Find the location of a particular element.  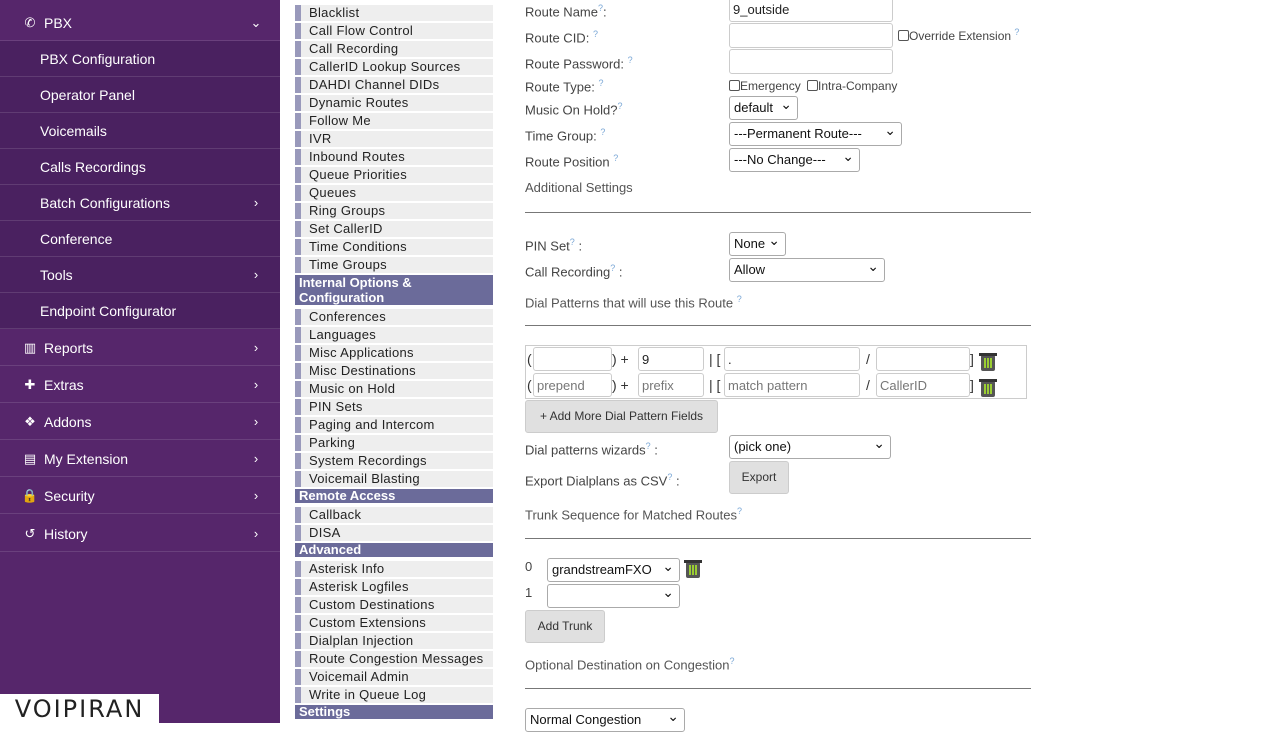

sidebar-item-reports: ▥ Reports › is located at coordinates (140, 348).